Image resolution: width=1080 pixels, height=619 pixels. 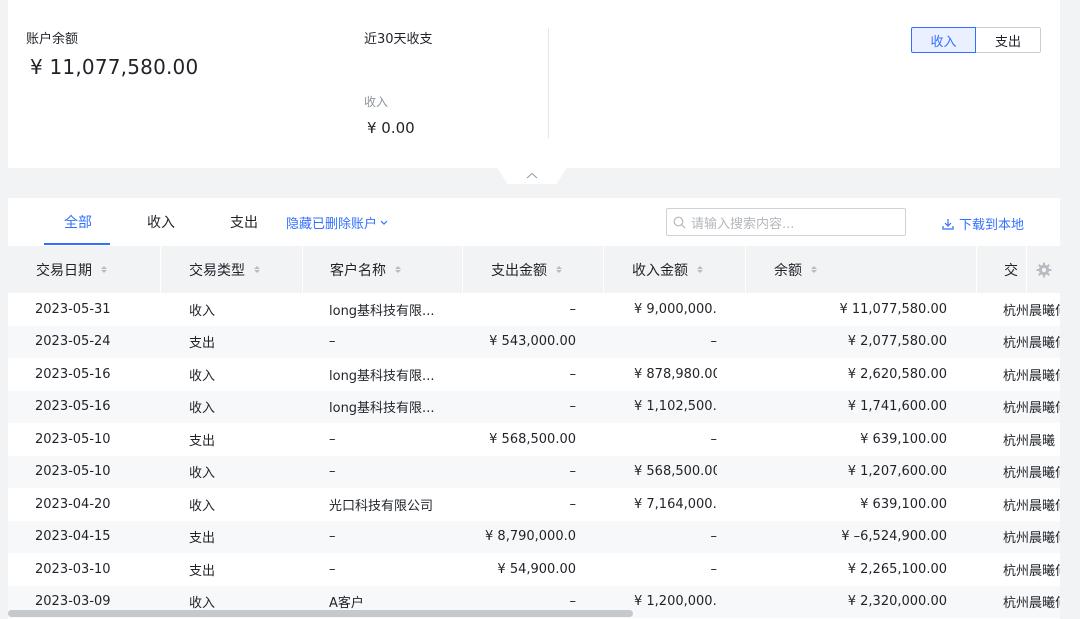 I want to click on cell-balance: ¥ 2,265,100.00, so click(x=897, y=569).